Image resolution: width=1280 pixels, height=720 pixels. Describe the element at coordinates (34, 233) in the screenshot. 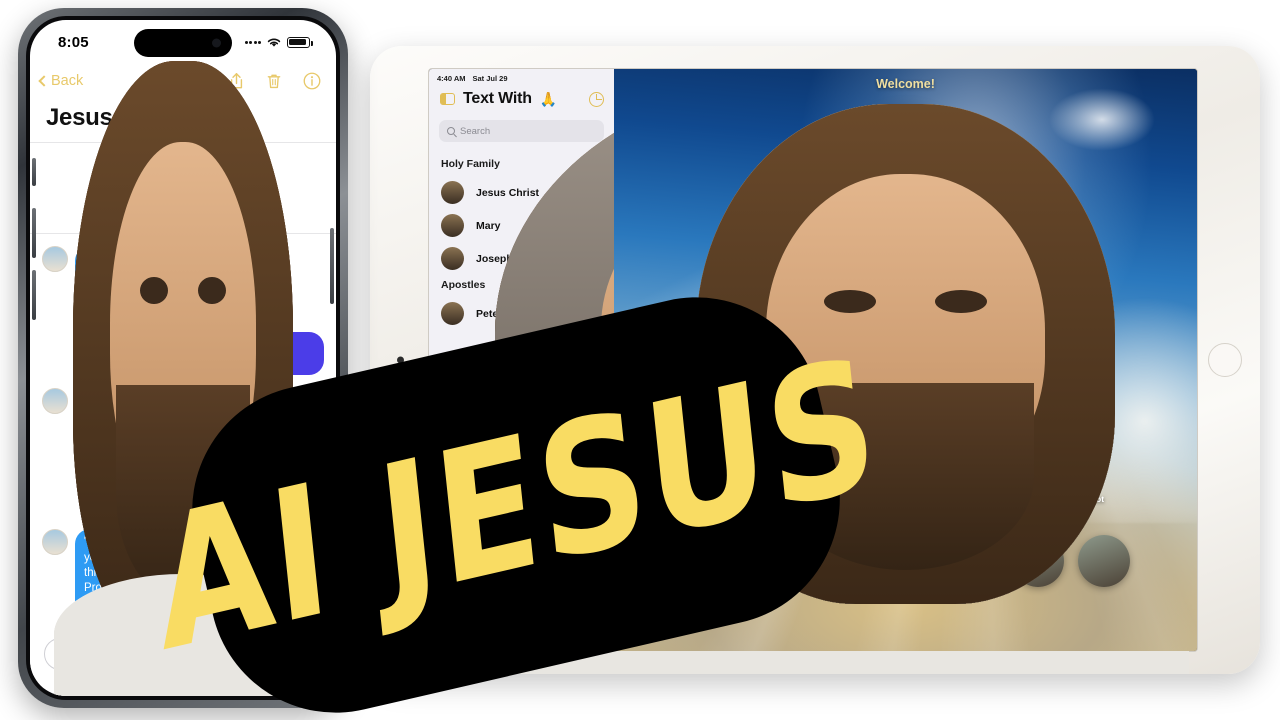

I see `phone-volume-up-button` at that location.